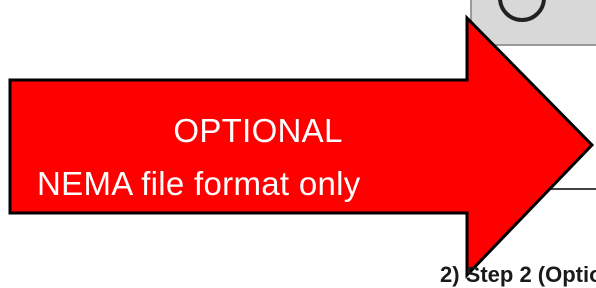 This screenshot has height=288, width=596. Describe the element at coordinates (533, 23) in the screenshot. I see `partial-button-icon` at that location.